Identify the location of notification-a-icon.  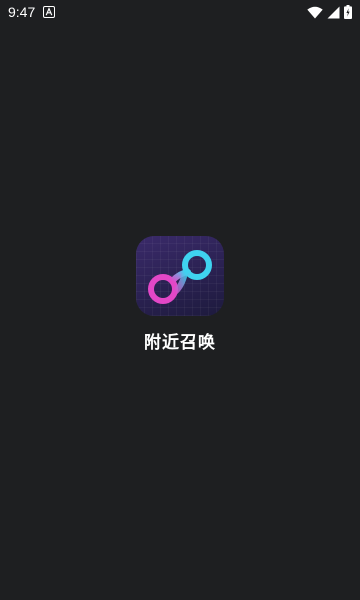
(49, 12).